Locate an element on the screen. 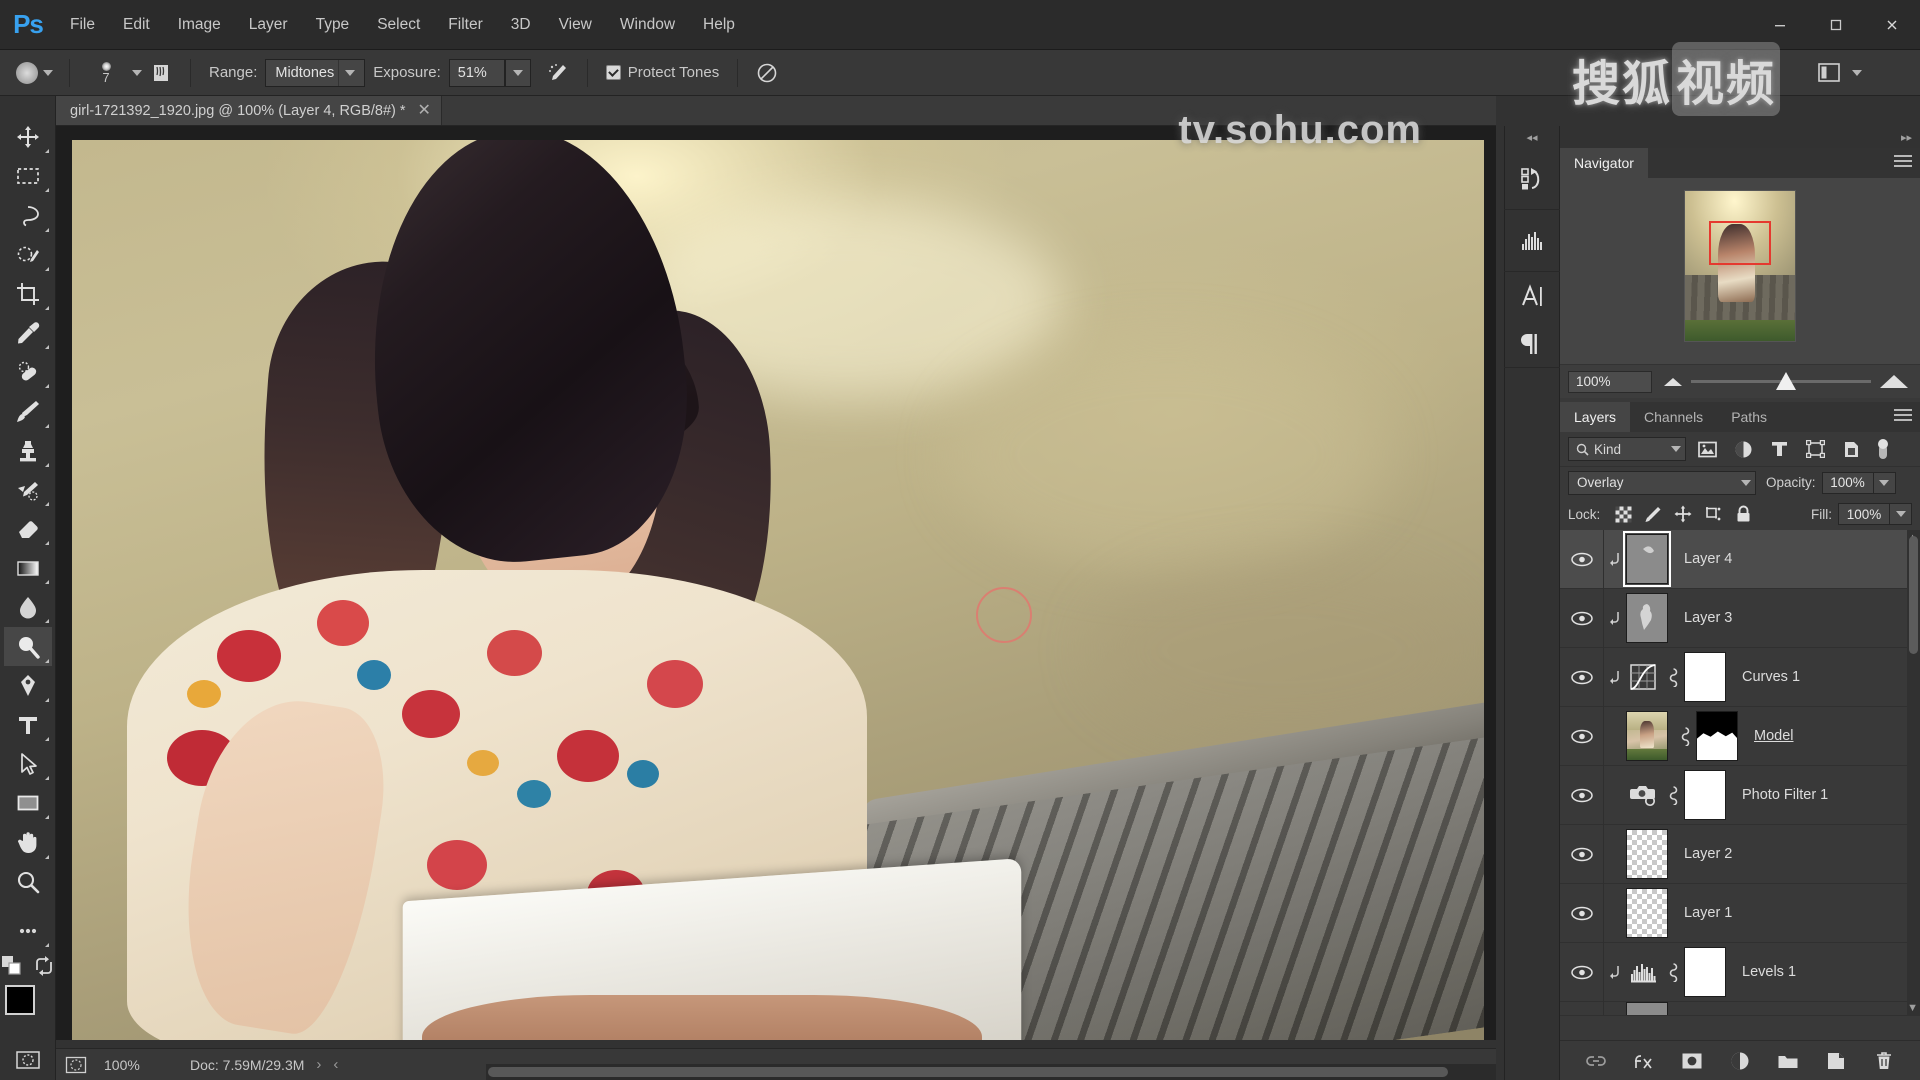 This screenshot has height=1080, width=1920. tab-layers: Layers is located at coordinates (1595, 417).